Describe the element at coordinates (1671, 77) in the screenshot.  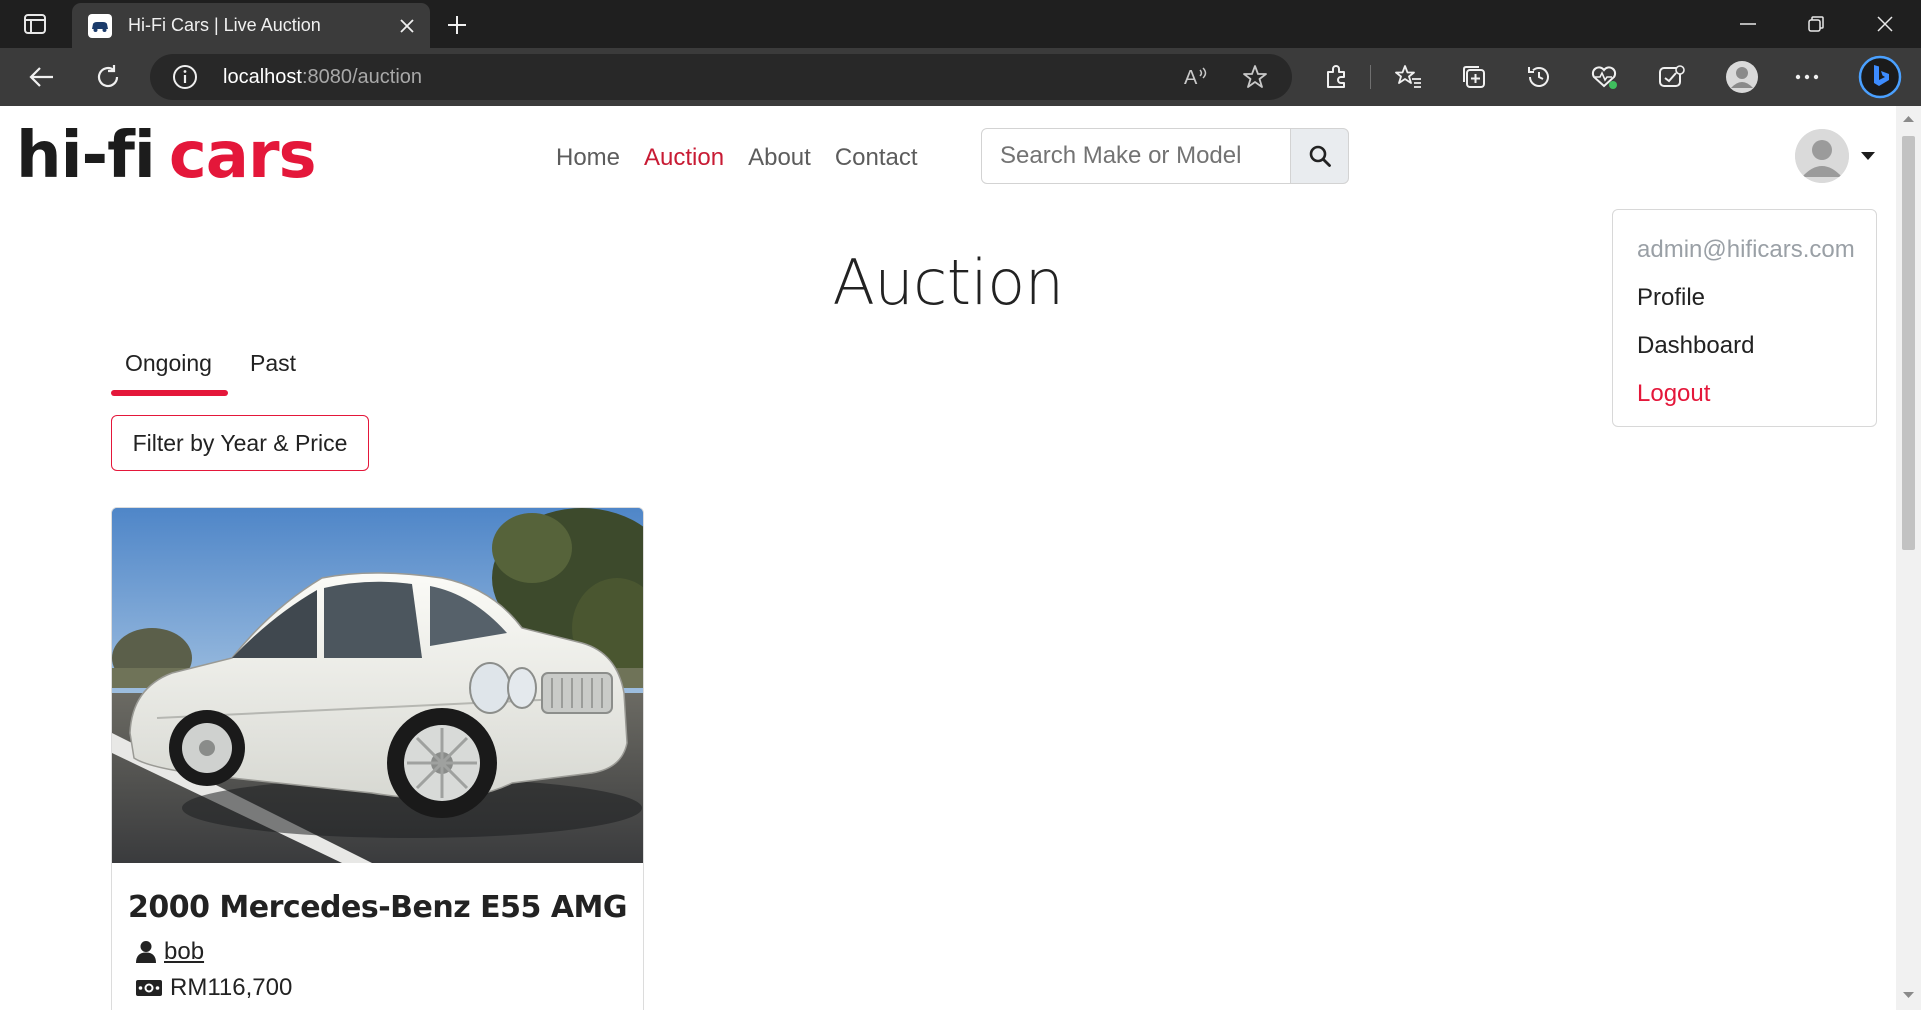
I see `performance-icon` at that location.